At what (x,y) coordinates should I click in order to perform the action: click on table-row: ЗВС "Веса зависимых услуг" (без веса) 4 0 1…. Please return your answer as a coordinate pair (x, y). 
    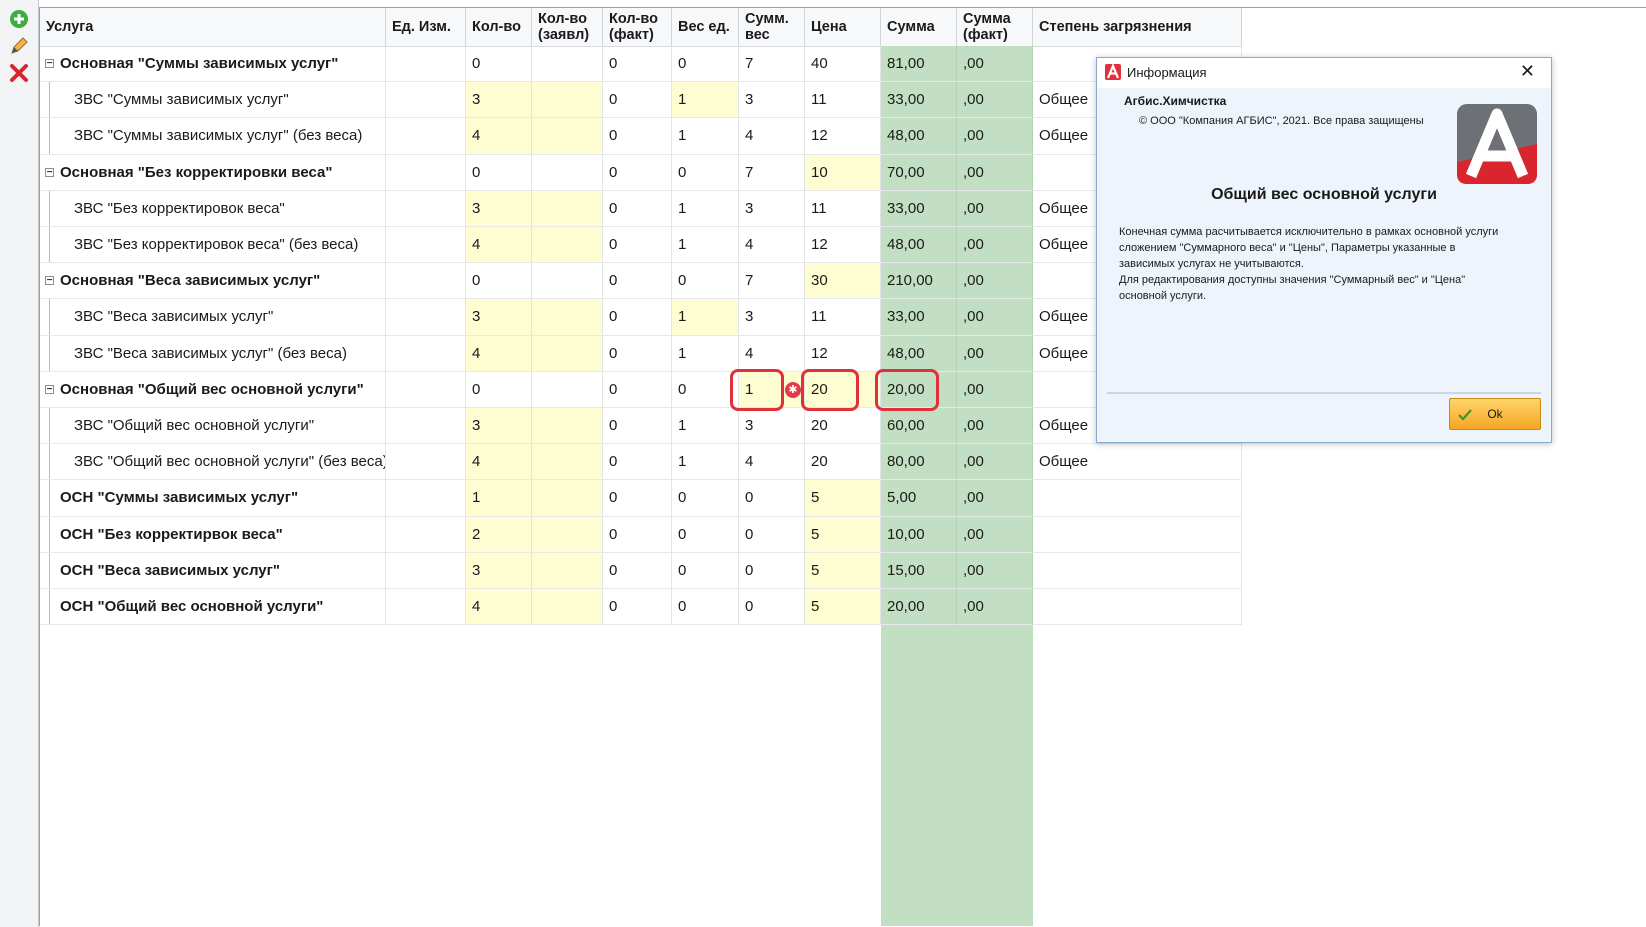
    Looking at the image, I should click on (641, 353).